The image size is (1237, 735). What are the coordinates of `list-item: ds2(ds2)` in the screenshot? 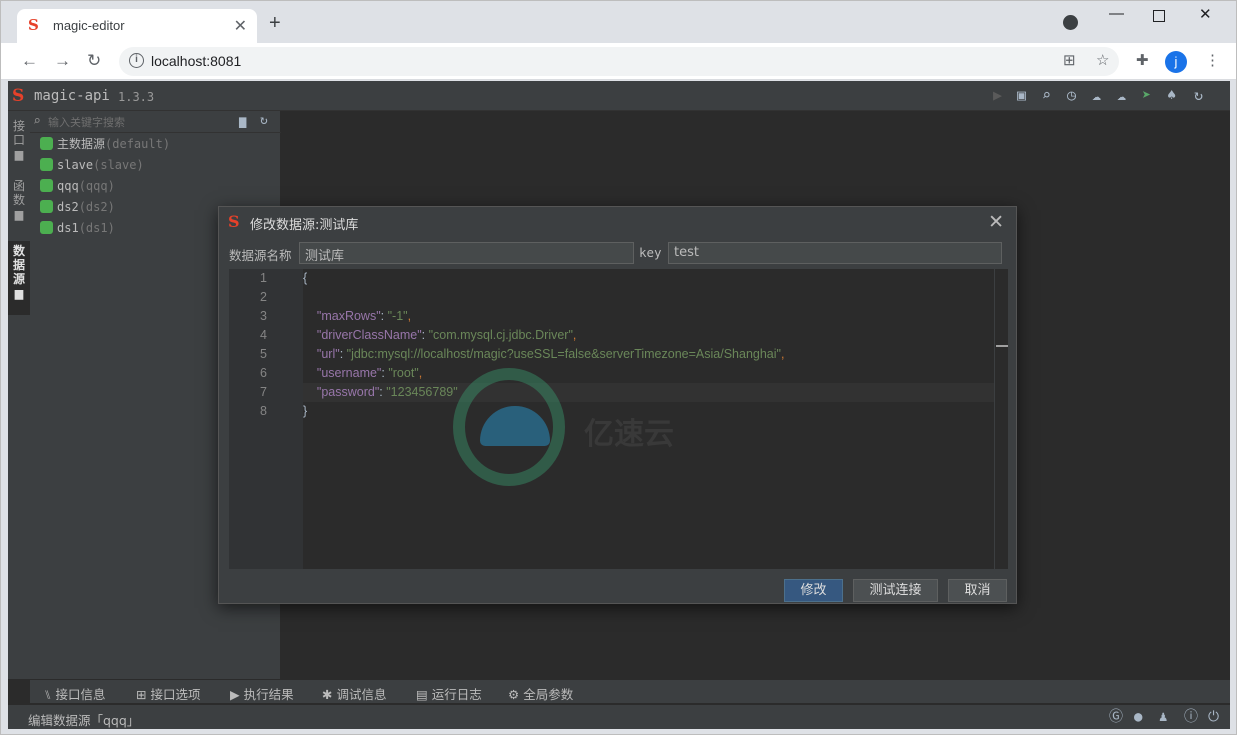 It's located at (77, 207).